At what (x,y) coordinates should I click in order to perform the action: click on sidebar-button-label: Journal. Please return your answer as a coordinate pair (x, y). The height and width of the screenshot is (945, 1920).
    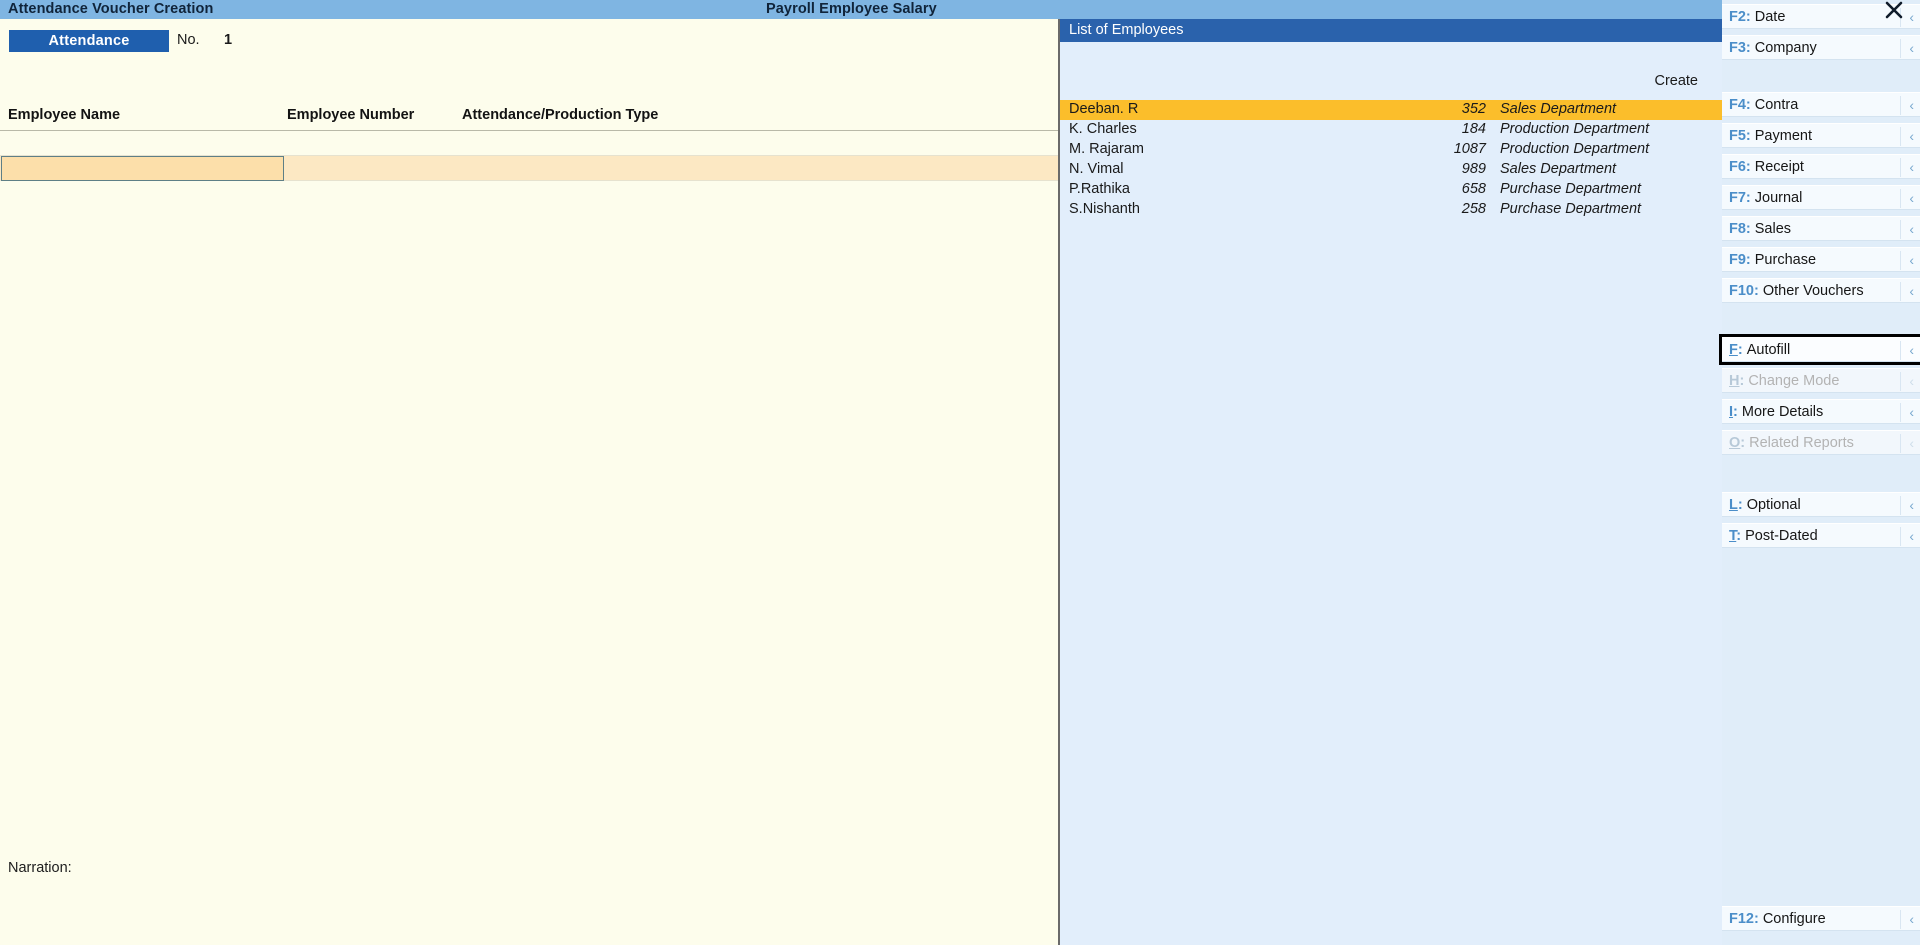
    Looking at the image, I should click on (1778, 197).